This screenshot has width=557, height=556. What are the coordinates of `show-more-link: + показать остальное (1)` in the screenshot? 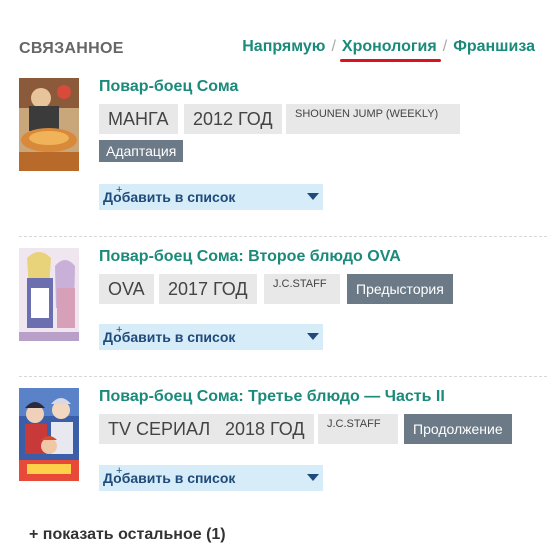 It's located at (127, 535).